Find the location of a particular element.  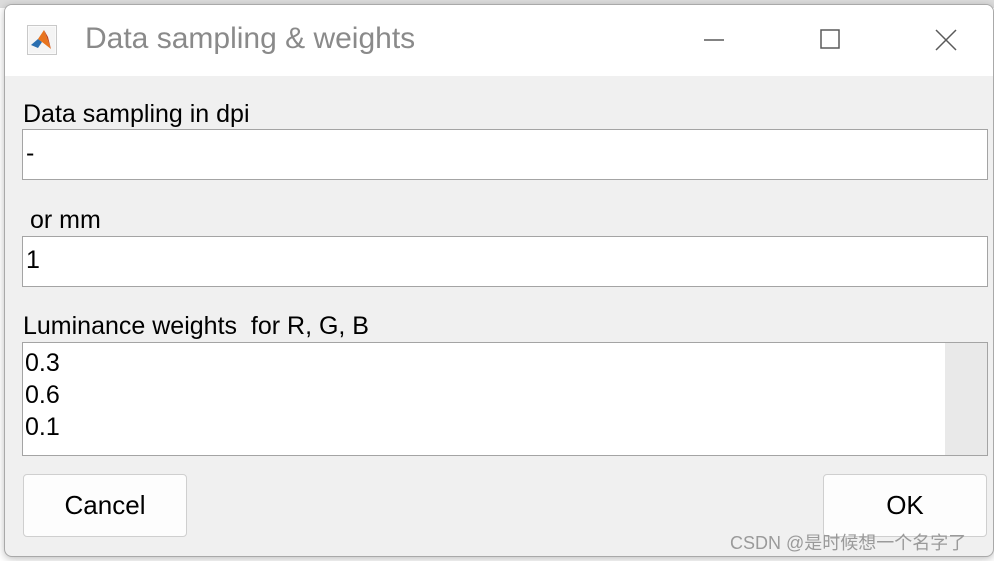

close-icon is located at coordinates (946, 40).